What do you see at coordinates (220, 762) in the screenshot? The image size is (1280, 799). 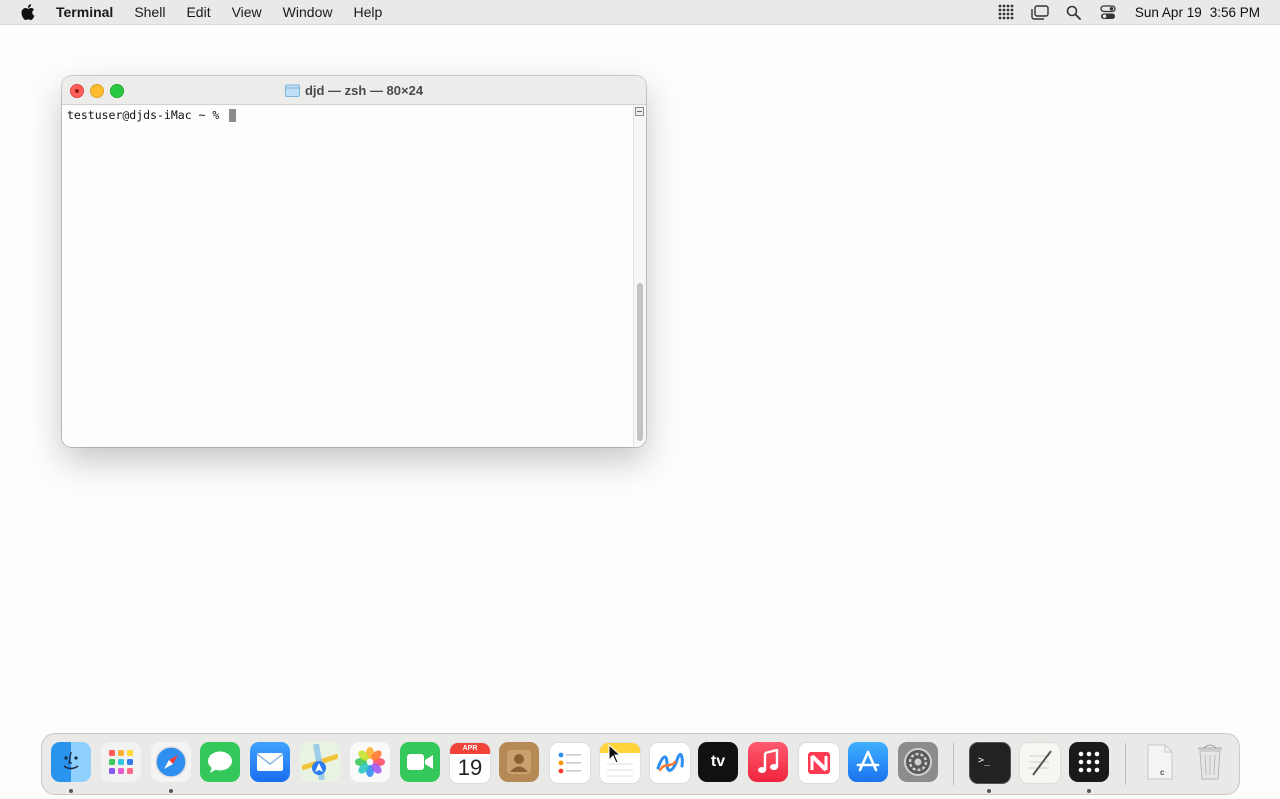 I see `messages-icon` at bounding box center [220, 762].